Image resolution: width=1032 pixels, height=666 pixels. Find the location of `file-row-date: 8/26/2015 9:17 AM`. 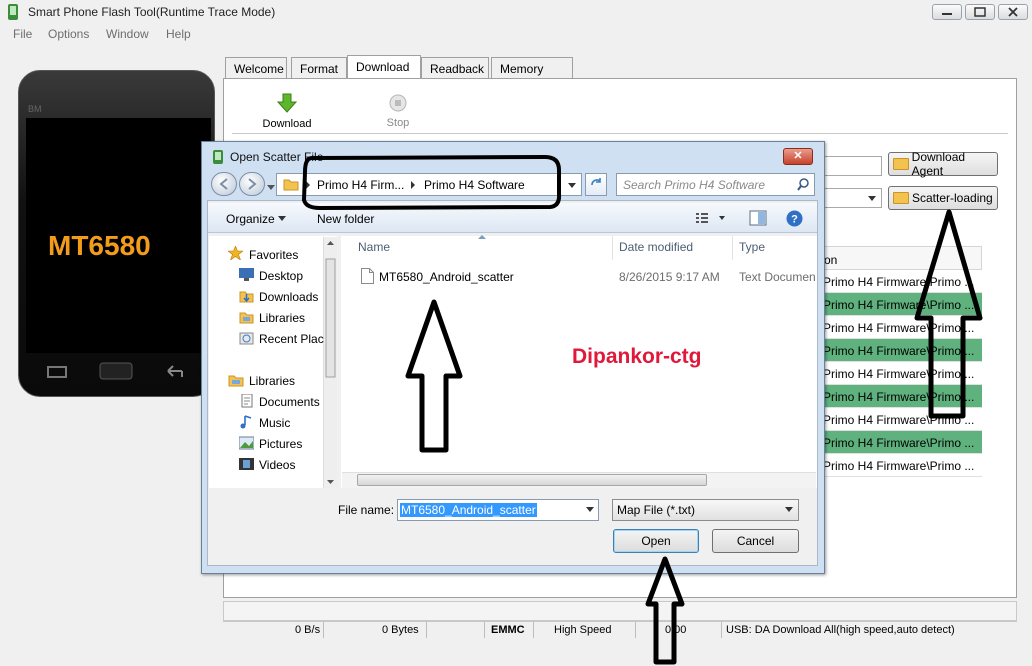

file-row-date: 8/26/2015 9:17 AM is located at coordinates (669, 277).